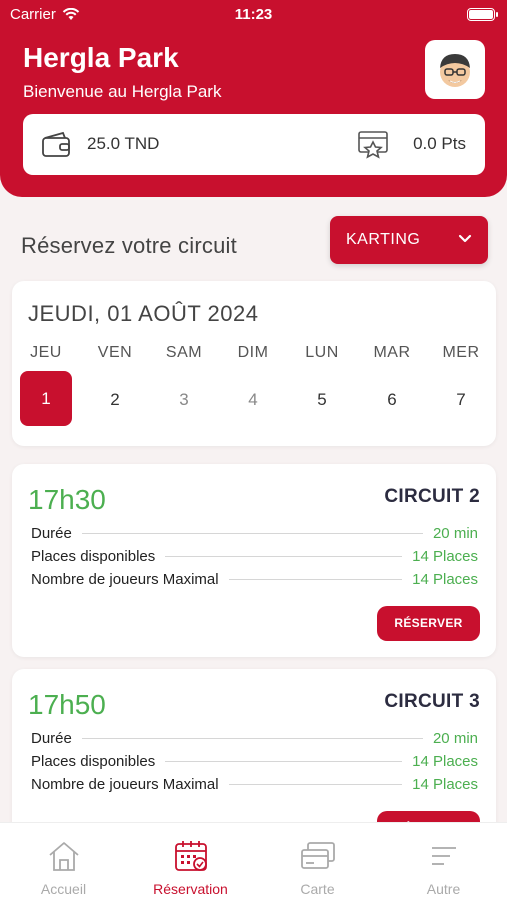  What do you see at coordinates (184, 352) in the screenshot?
I see `day-name: SAM` at bounding box center [184, 352].